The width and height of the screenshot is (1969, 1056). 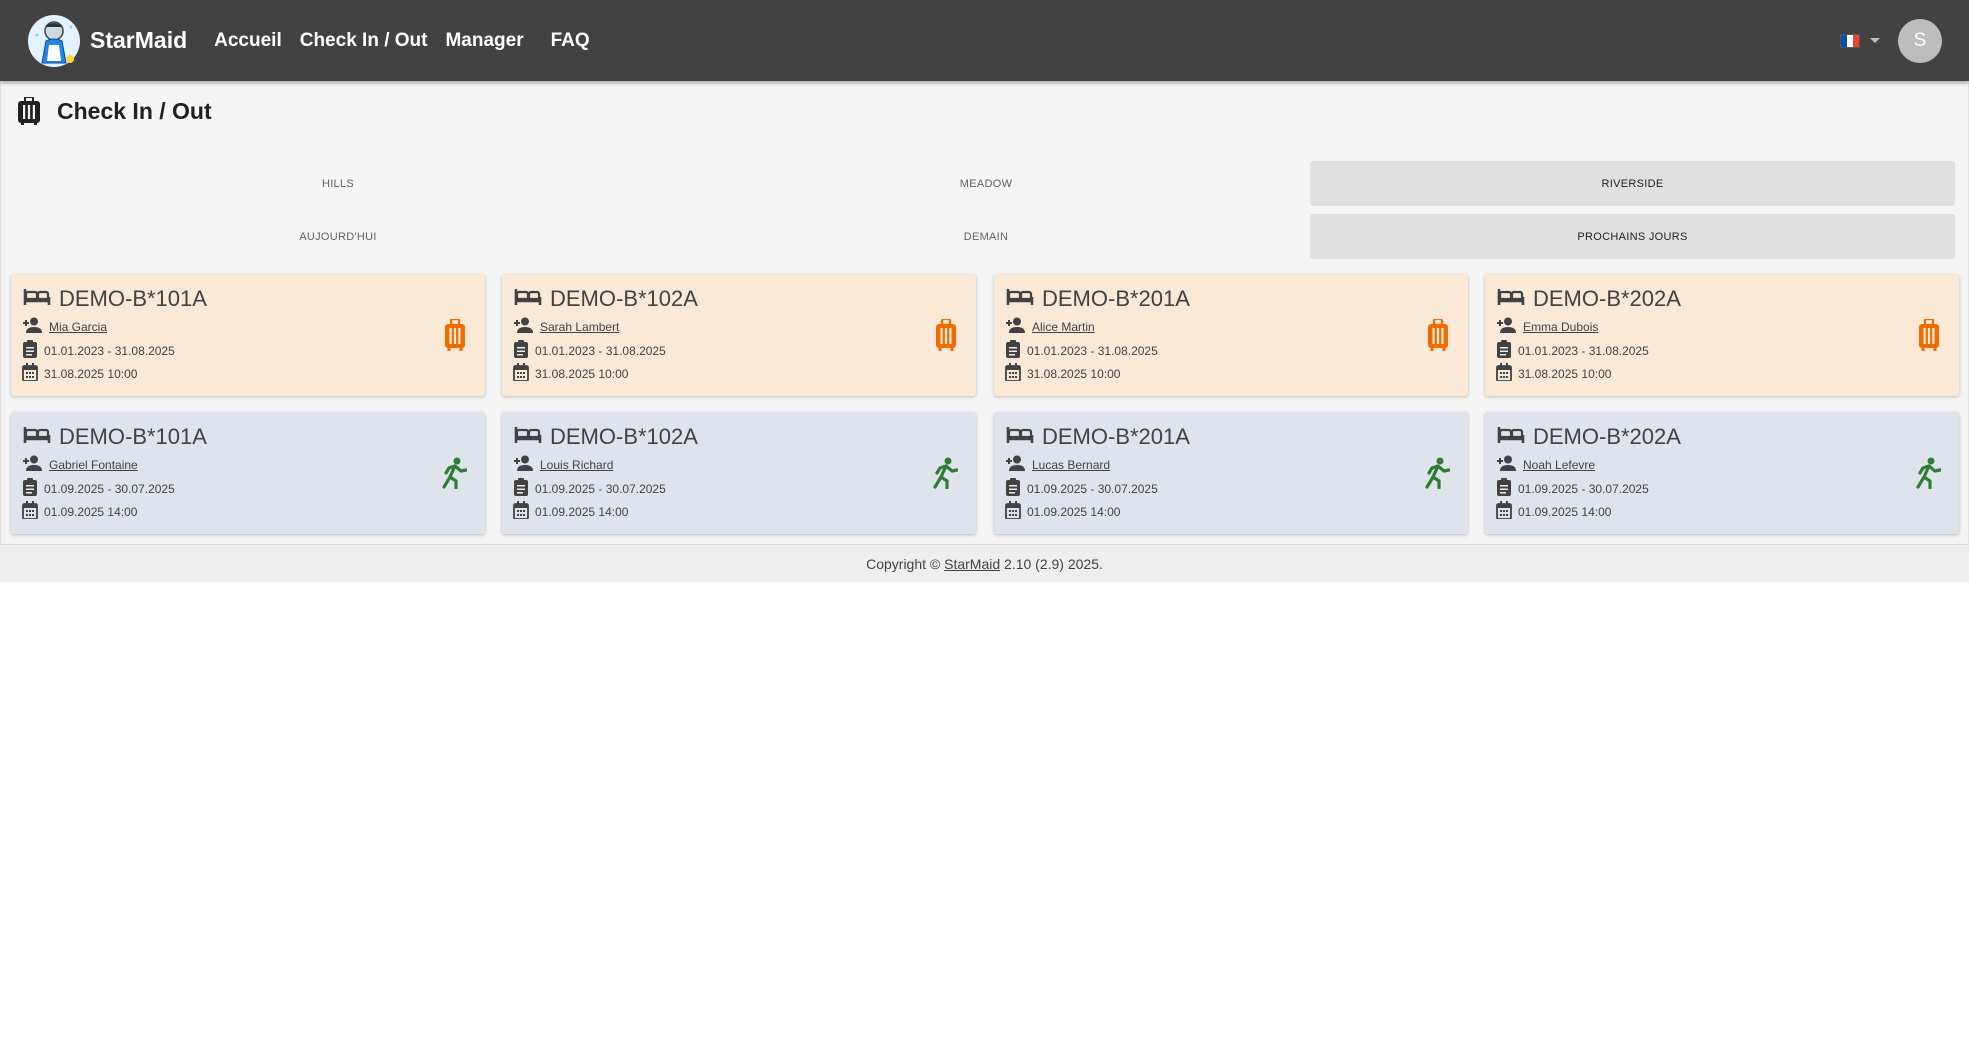 I want to click on nav-link-accueil: Accueil, so click(x=248, y=41).